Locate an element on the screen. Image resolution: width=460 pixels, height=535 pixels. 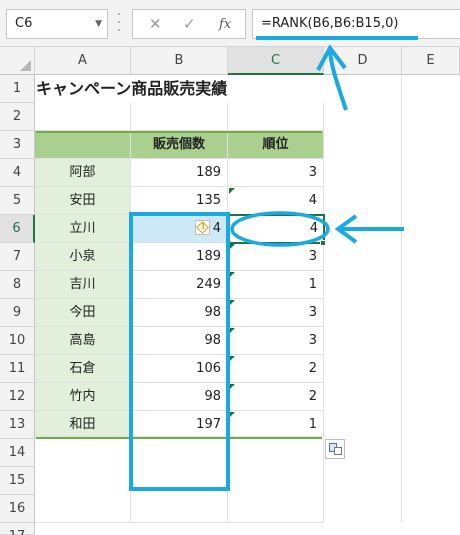
formula-bar: C6 ▼ · · · ✕ ✓ fx =RANK(B6,B6:B15,0) is located at coordinates (230, 23).